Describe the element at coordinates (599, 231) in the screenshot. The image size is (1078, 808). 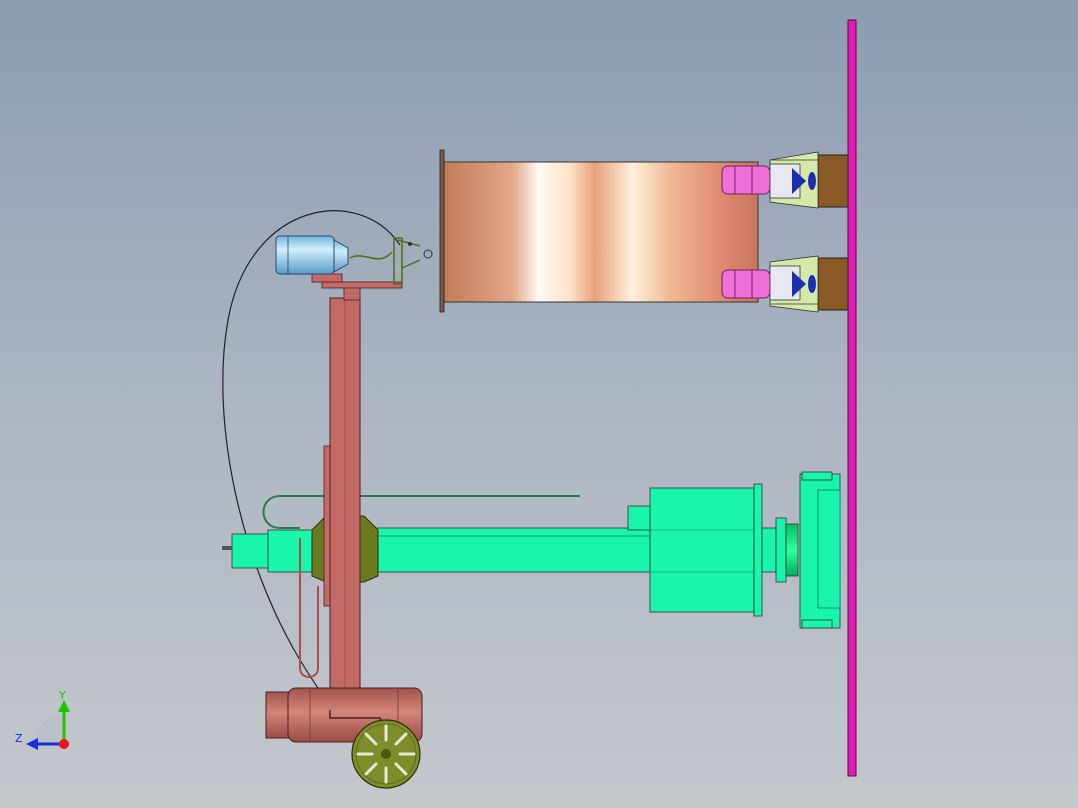
I see `workpiece-cylinder` at that location.